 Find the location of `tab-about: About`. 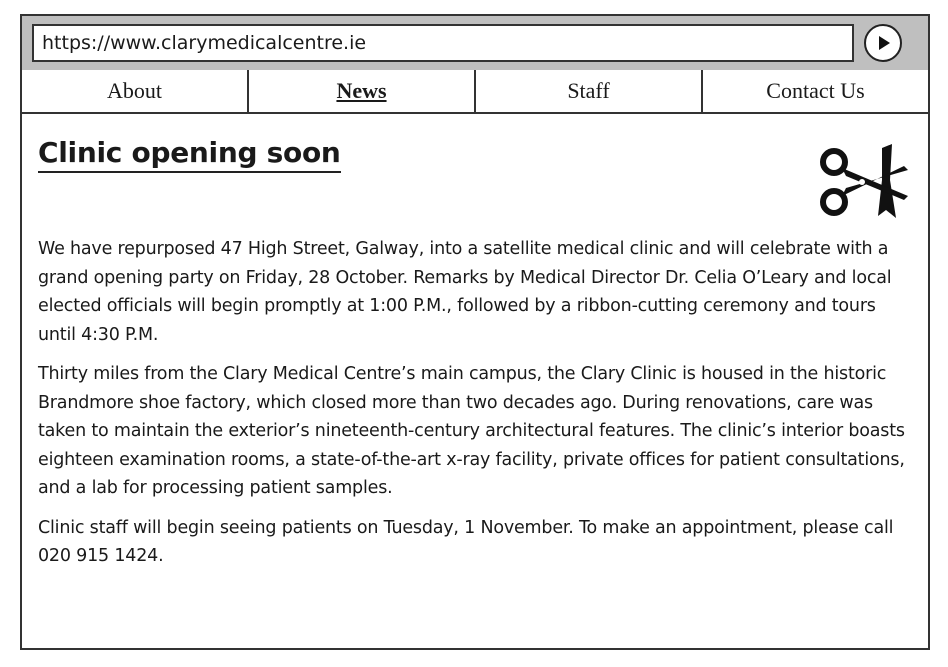

tab-about: About is located at coordinates (135, 91).